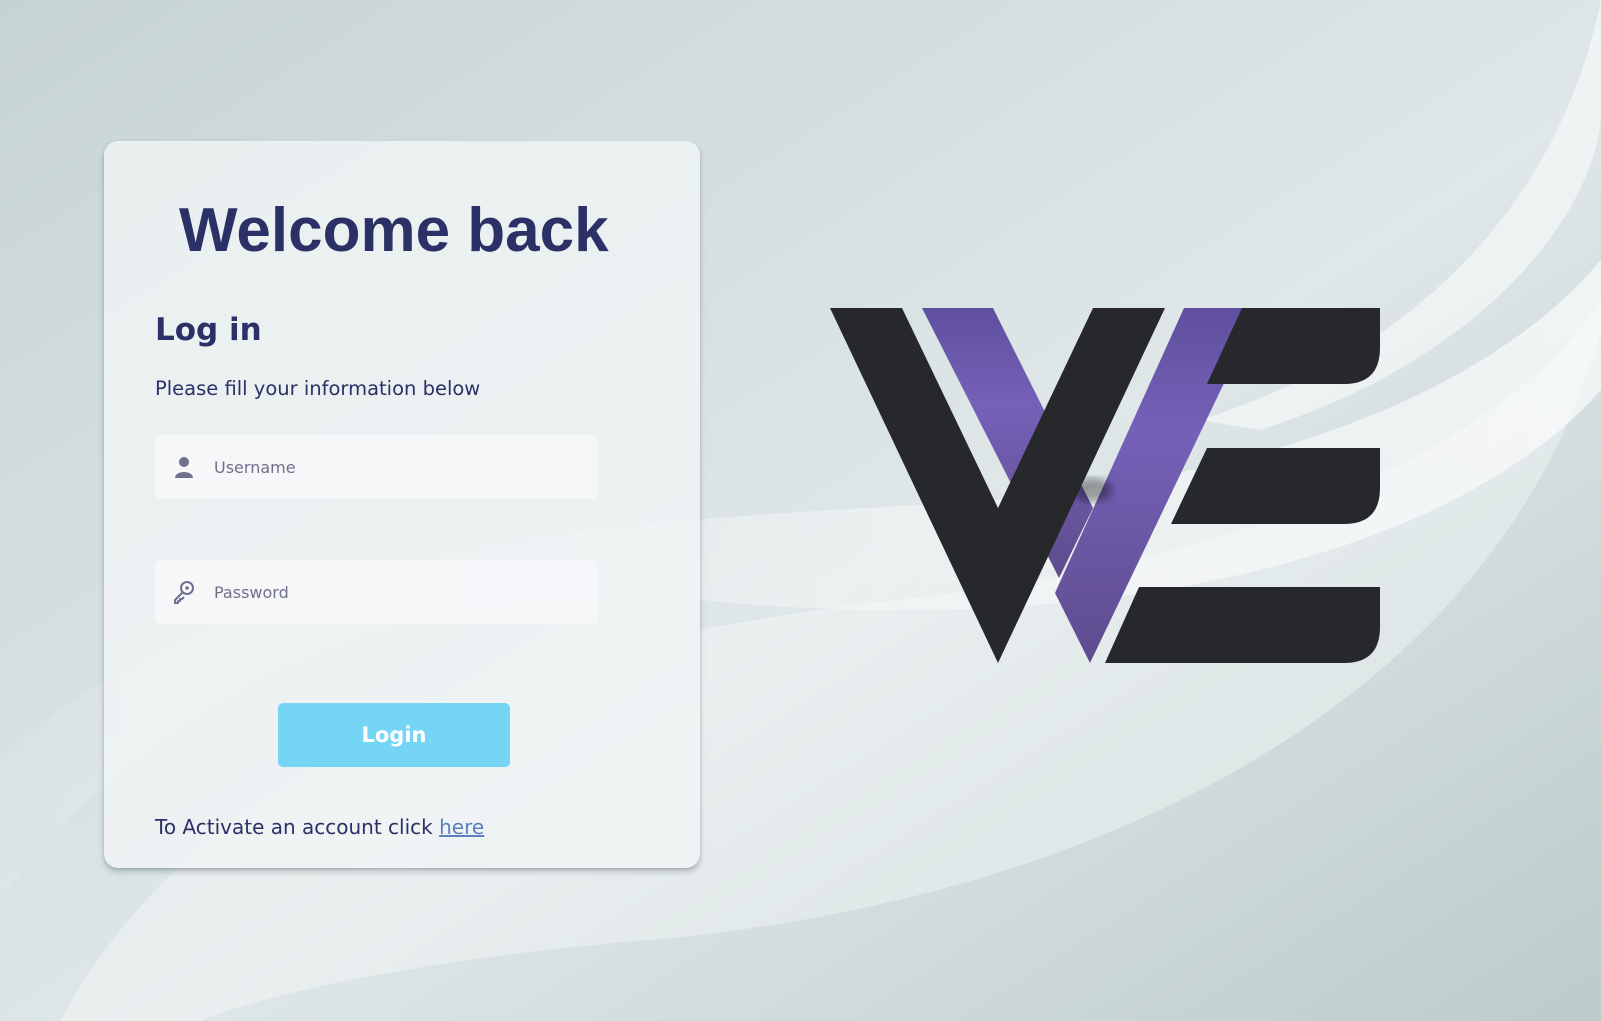 The height and width of the screenshot is (1021, 1601). Describe the element at coordinates (1105, 485) in the screenshot. I see `we-logo` at that location.